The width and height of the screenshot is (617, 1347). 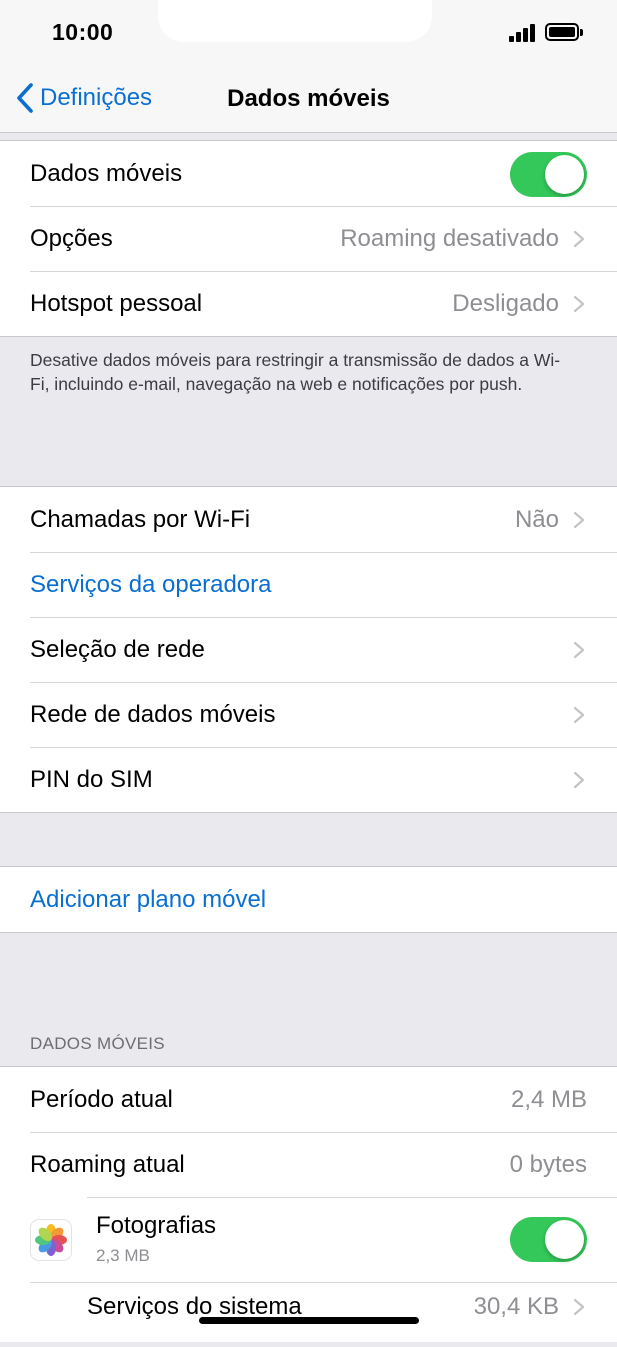 I want to click on current-roaming-label: Roaming atual, so click(x=107, y=1164).